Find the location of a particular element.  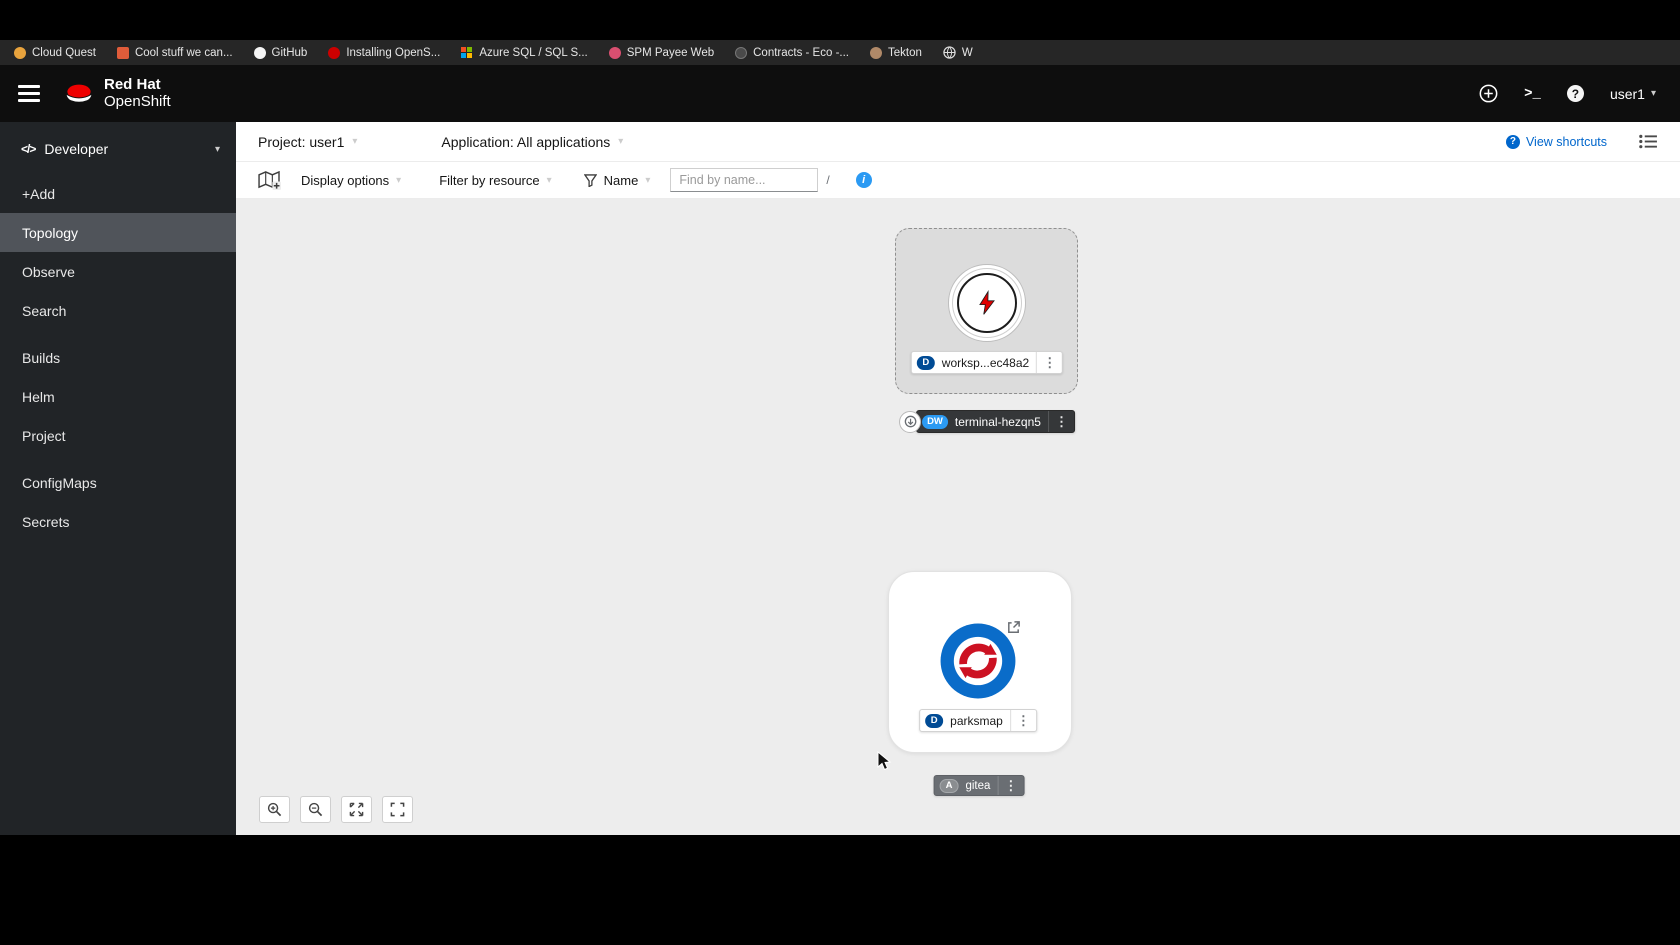

list-view-toggle-icon is located at coordinates (1648, 141).